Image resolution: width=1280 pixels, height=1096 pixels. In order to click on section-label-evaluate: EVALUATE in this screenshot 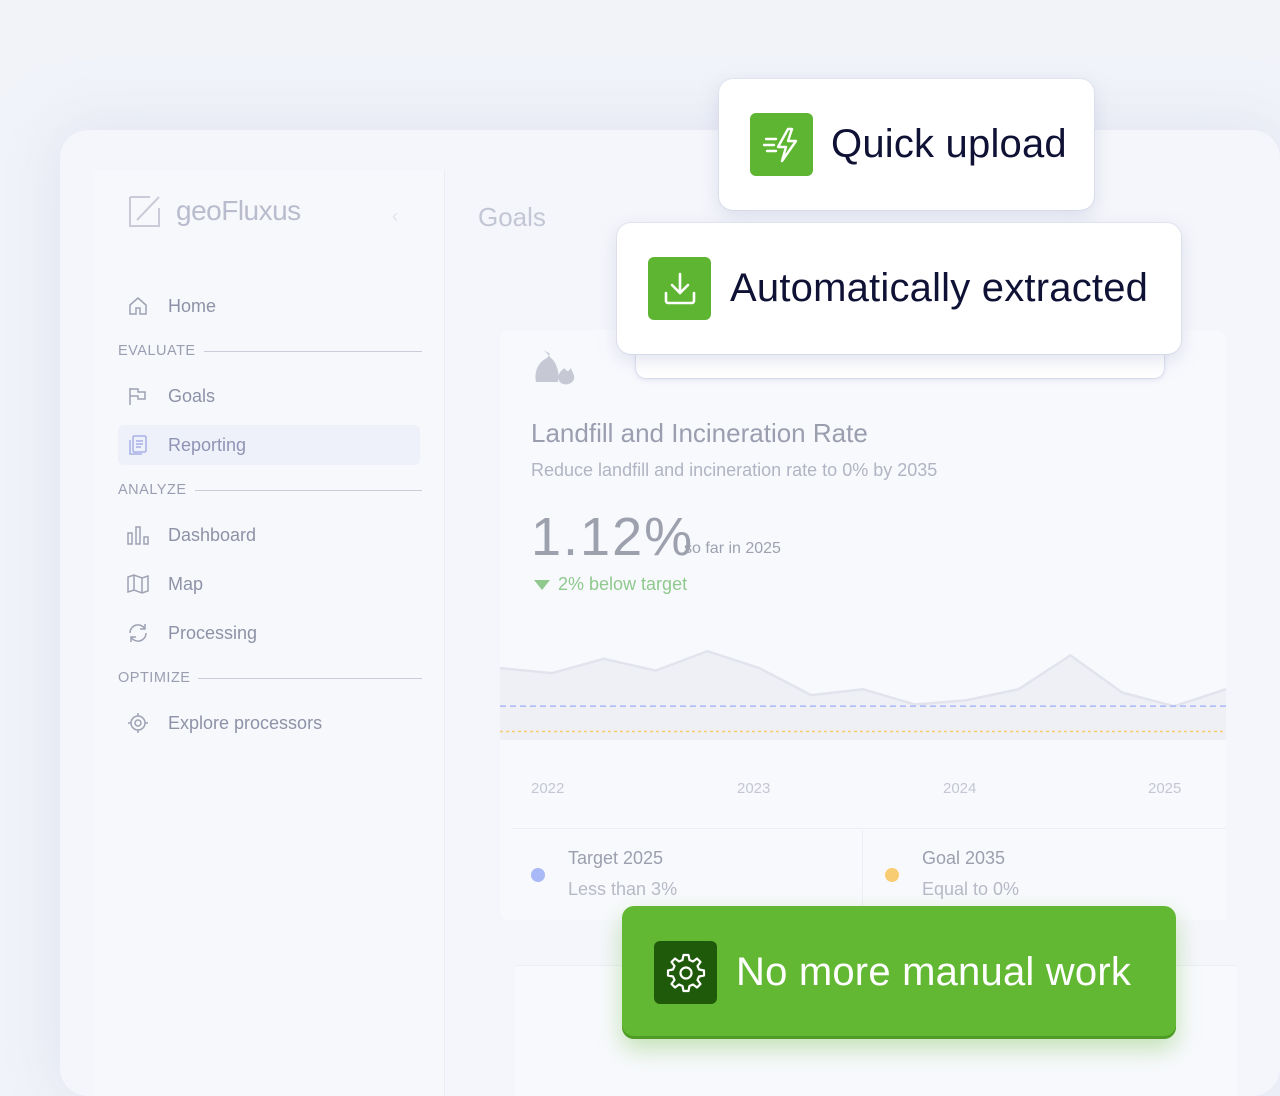, I will do `click(270, 351)`.